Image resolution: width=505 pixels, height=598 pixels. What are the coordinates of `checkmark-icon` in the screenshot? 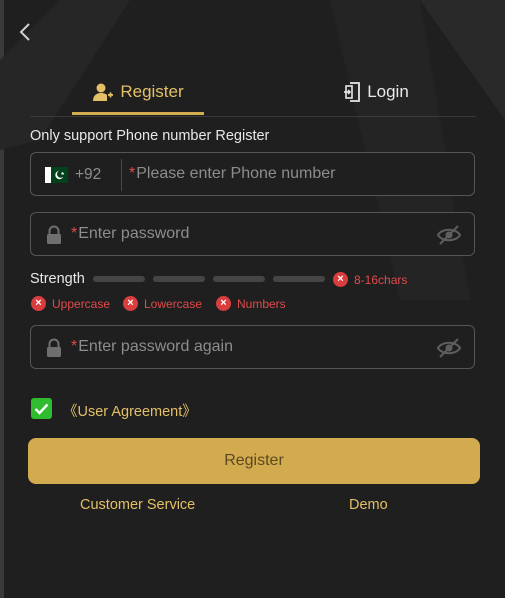 It's located at (41, 409).